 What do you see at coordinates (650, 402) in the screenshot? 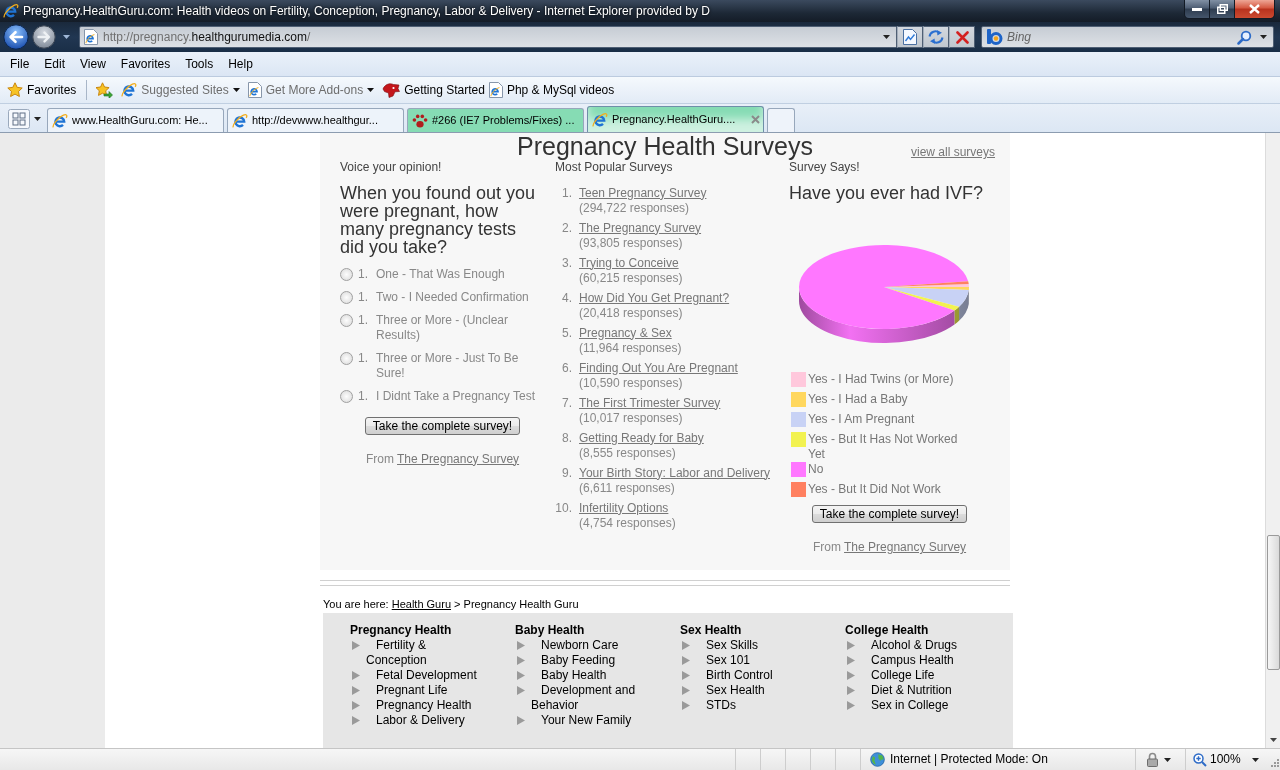
I see `survey-link: The First Trimester Survey` at bounding box center [650, 402].